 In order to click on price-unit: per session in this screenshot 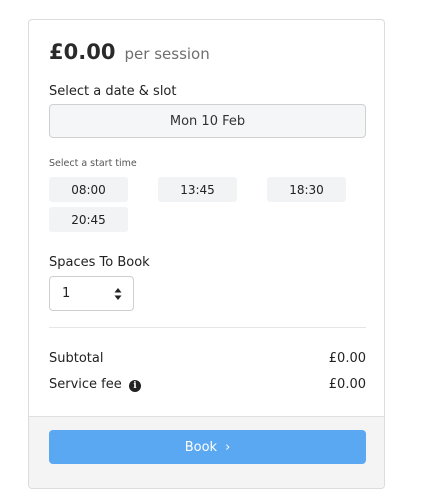, I will do `click(167, 54)`.